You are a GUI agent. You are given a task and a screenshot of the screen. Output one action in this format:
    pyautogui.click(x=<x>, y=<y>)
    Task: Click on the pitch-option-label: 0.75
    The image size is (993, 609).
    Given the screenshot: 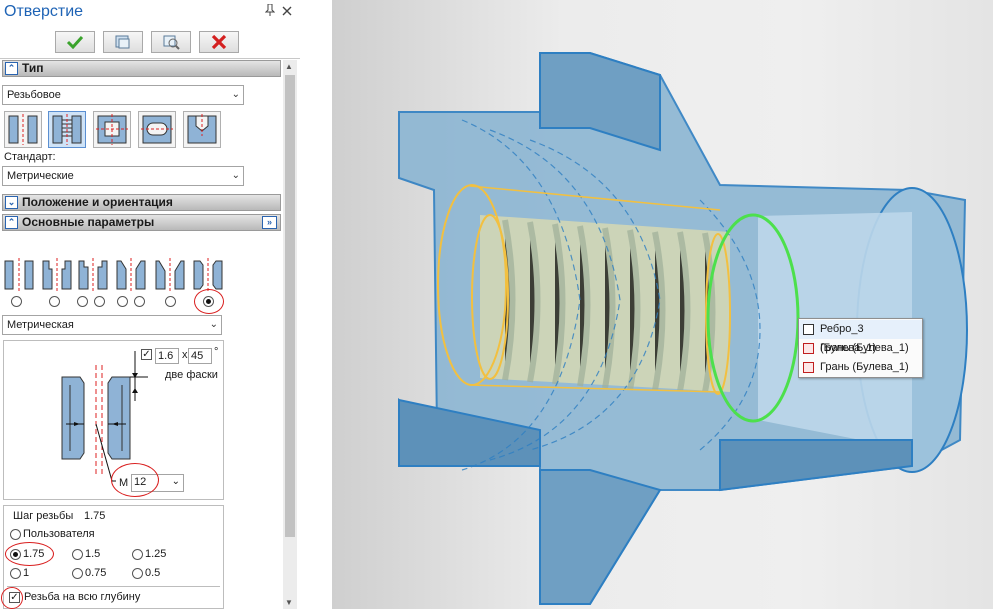 What is the action you would take?
    pyautogui.click(x=96, y=573)
    